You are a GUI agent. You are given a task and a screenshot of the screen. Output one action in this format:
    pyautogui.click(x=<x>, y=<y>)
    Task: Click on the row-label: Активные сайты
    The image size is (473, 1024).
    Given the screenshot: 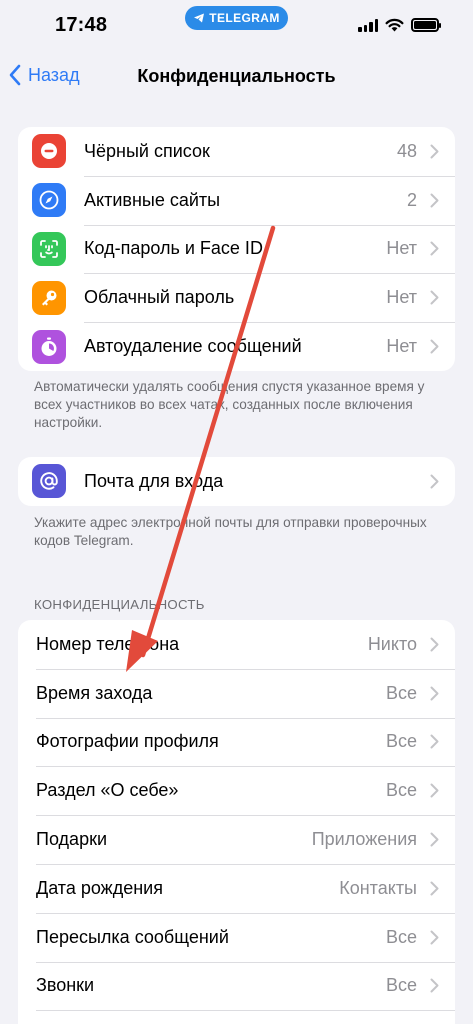 What is the action you would take?
    pyautogui.click(x=152, y=199)
    